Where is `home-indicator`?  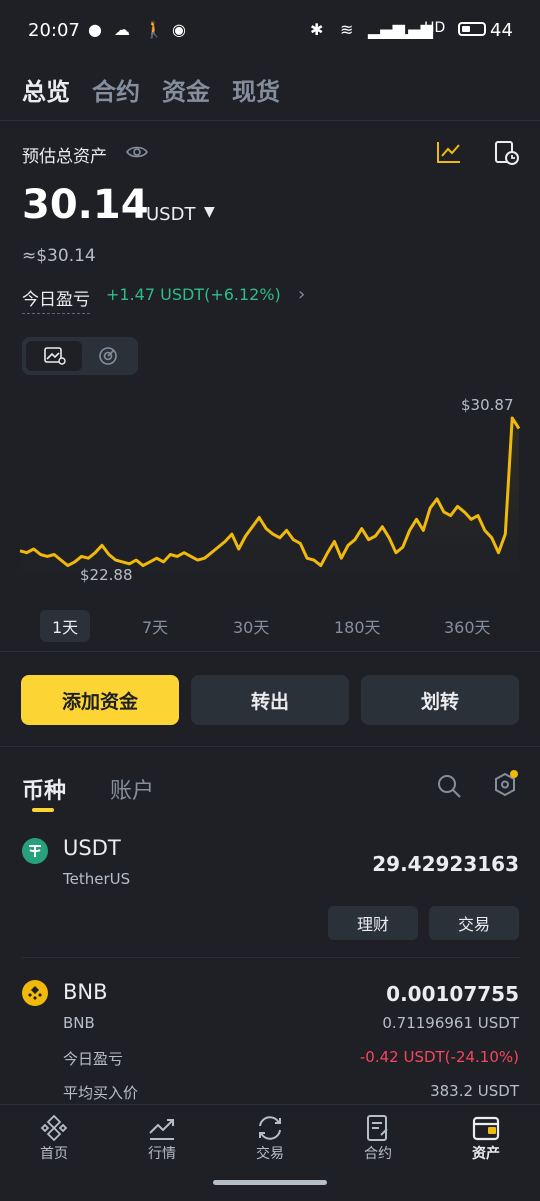
home-indicator is located at coordinates (270, 1182).